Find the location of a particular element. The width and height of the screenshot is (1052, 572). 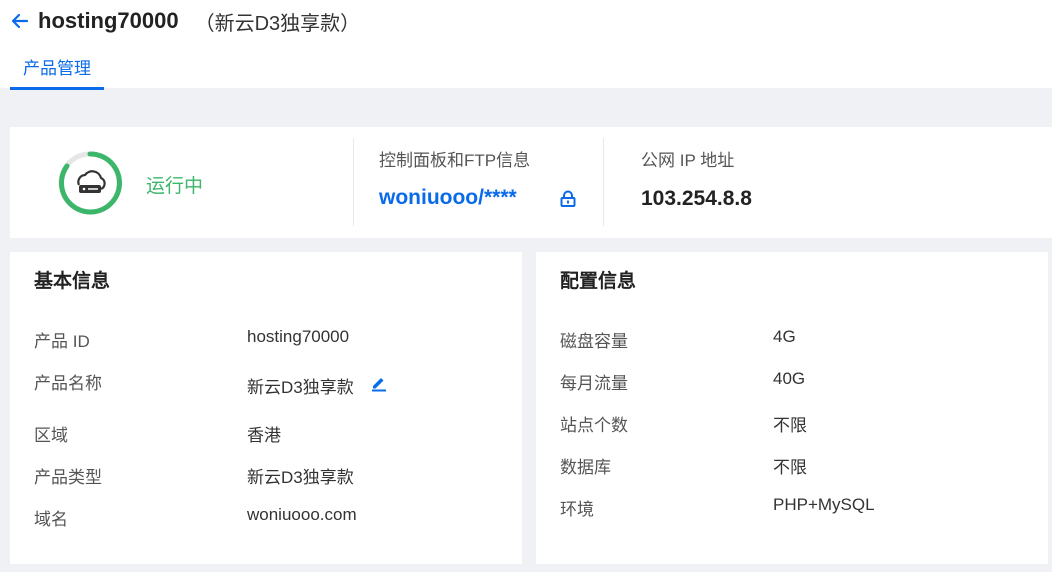

tab-product-management: 产品管理 is located at coordinates (57, 68).